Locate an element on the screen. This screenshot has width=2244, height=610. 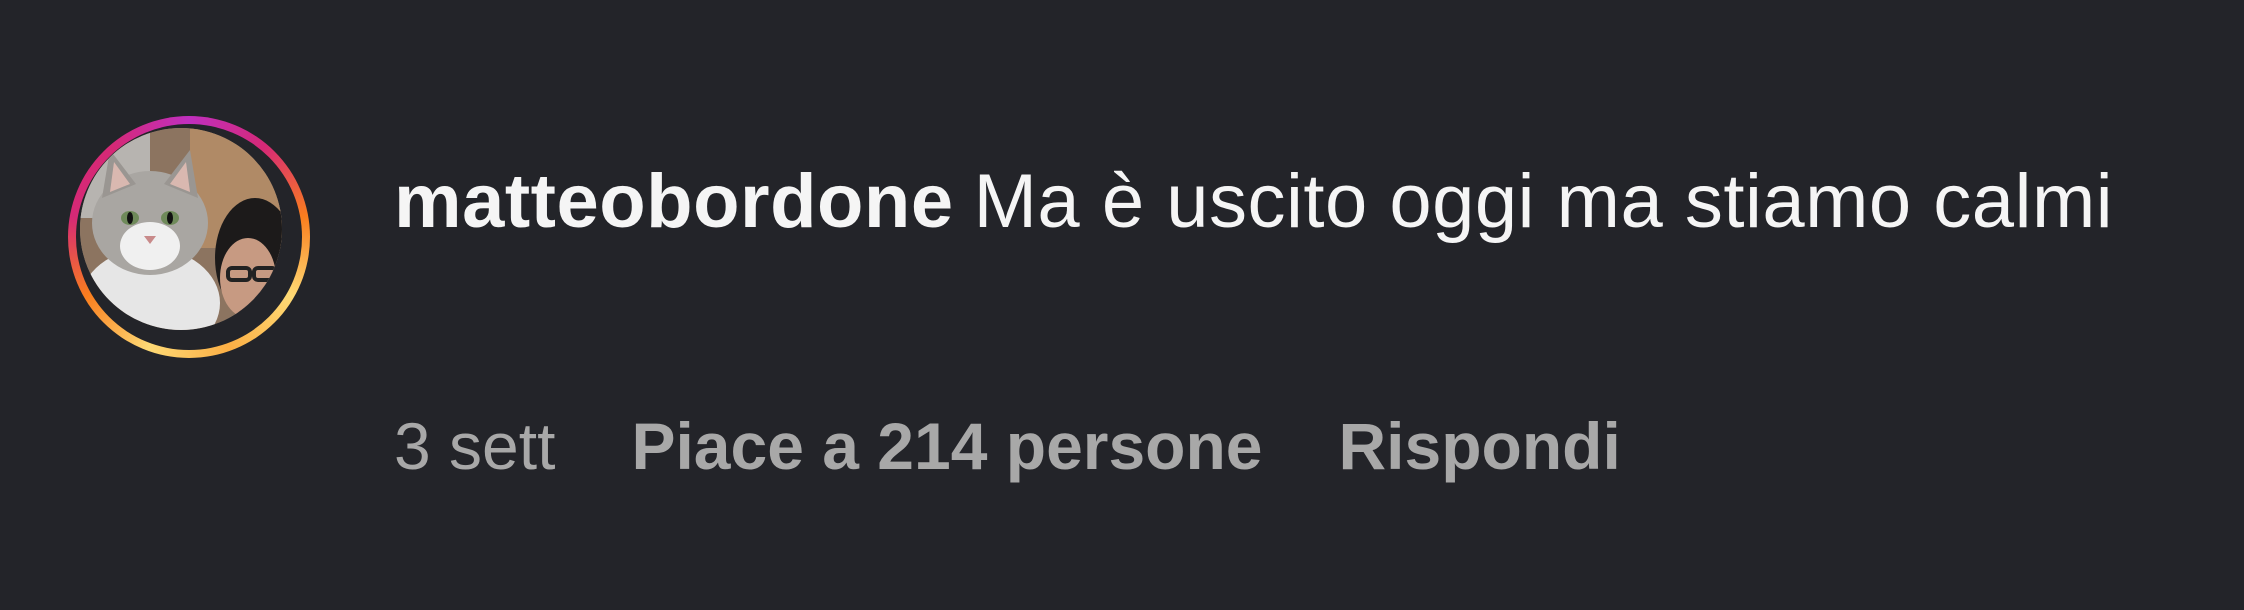
story-ring is located at coordinates (189, 237).